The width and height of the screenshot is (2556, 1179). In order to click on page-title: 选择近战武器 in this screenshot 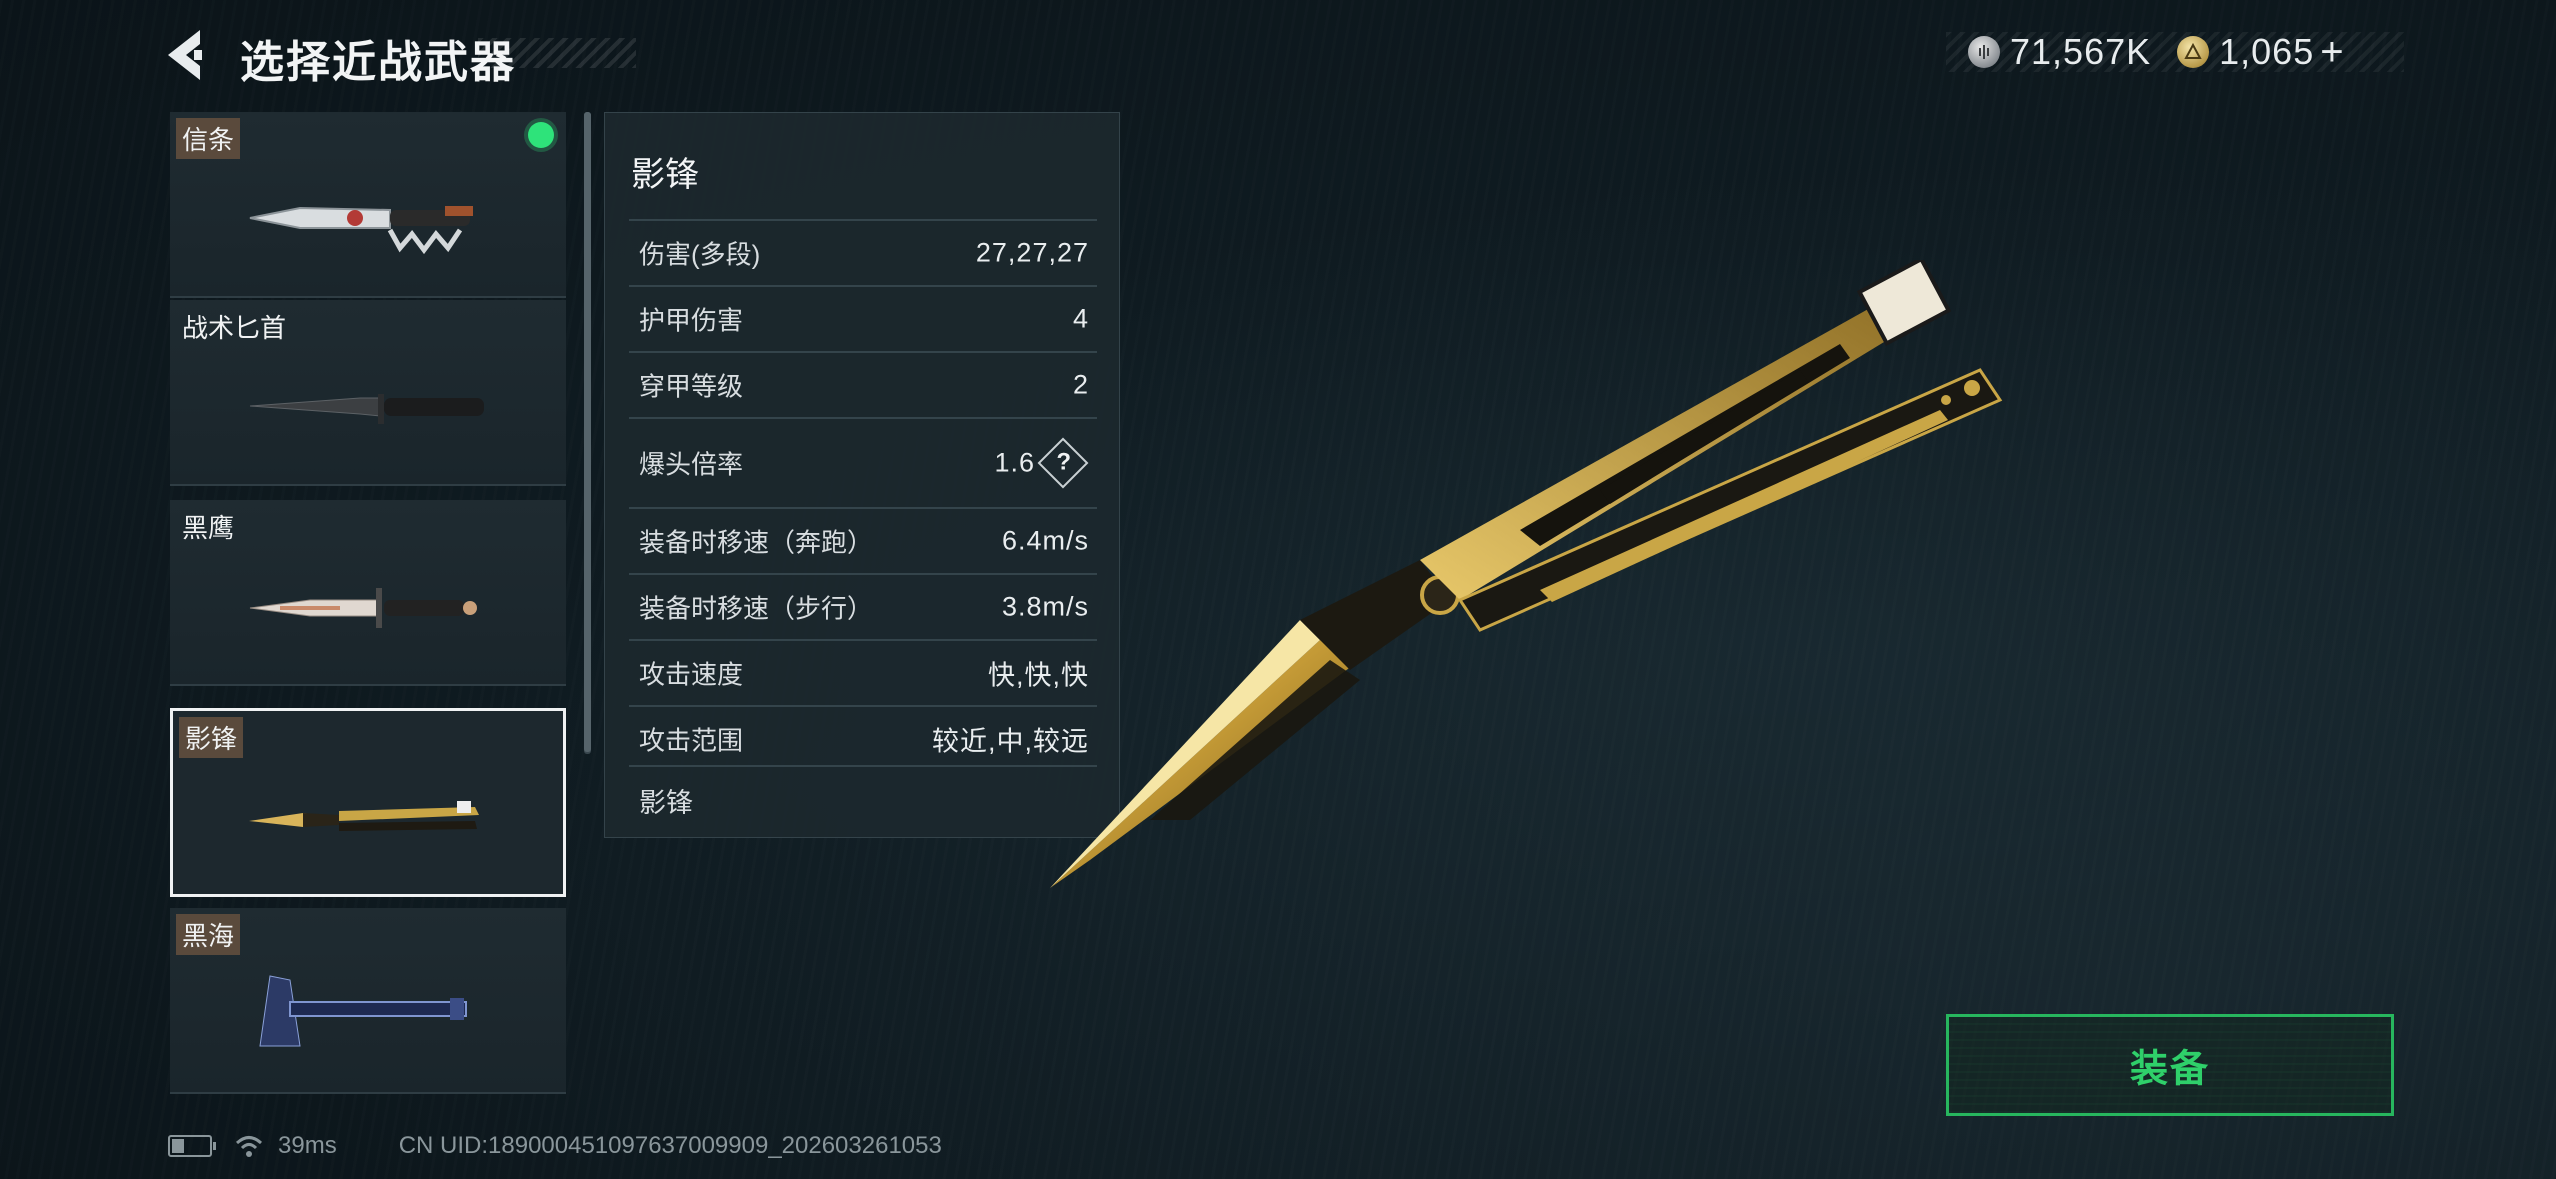, I will do `click(378, 62)`.